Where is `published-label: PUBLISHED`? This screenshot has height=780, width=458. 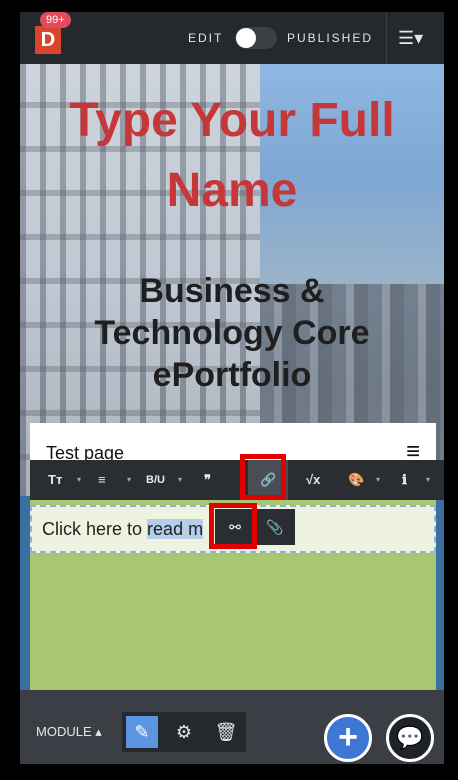
published-label: PUBLISHED is located at coordinates (330, 38).